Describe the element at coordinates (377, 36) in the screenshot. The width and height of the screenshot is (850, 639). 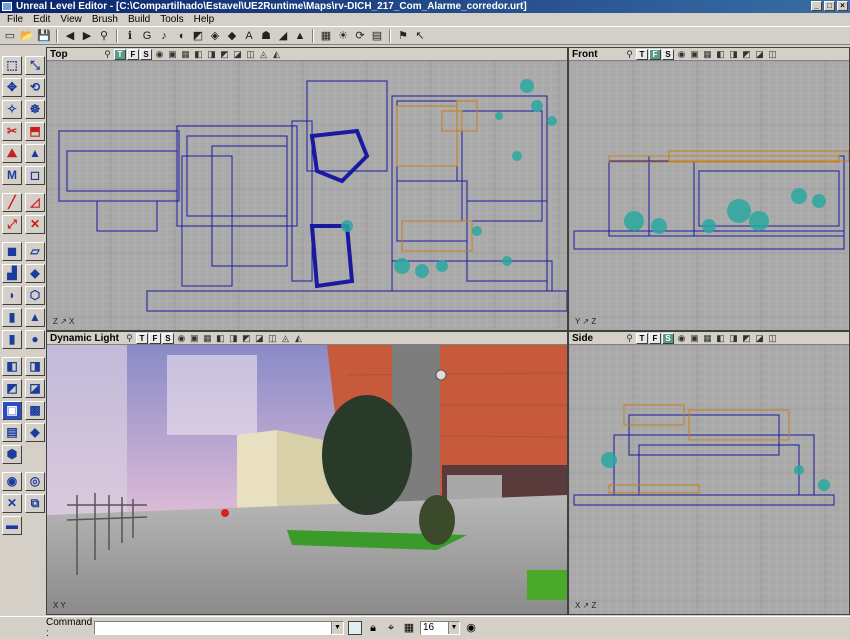
I see `build-all-icon: ▤` at that location.